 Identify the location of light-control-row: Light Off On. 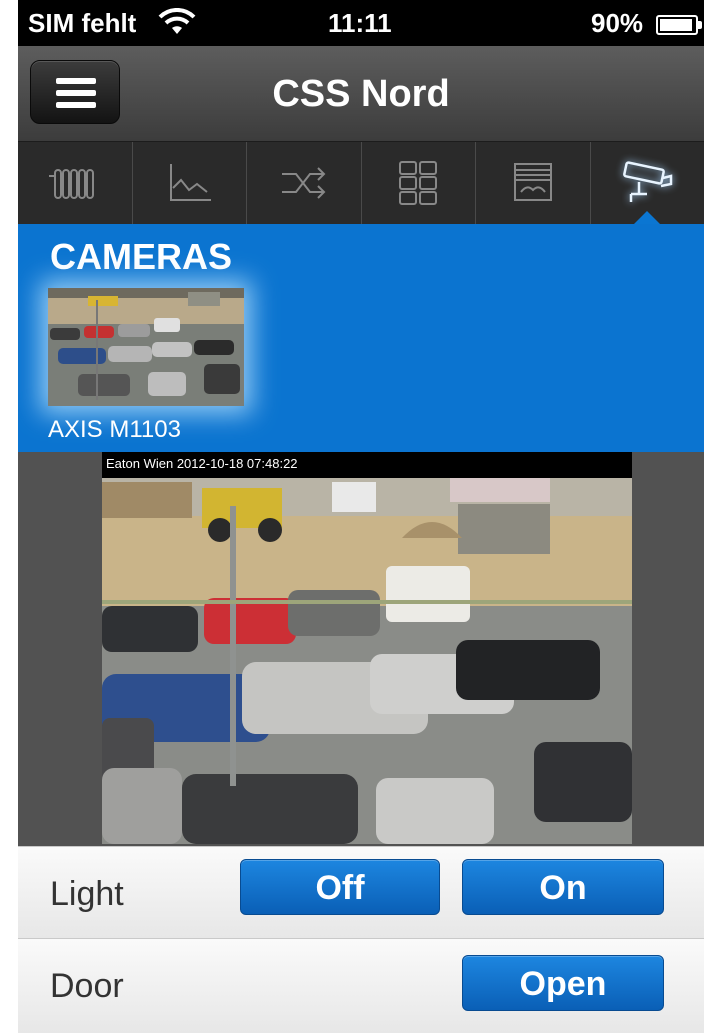
(361, 892).